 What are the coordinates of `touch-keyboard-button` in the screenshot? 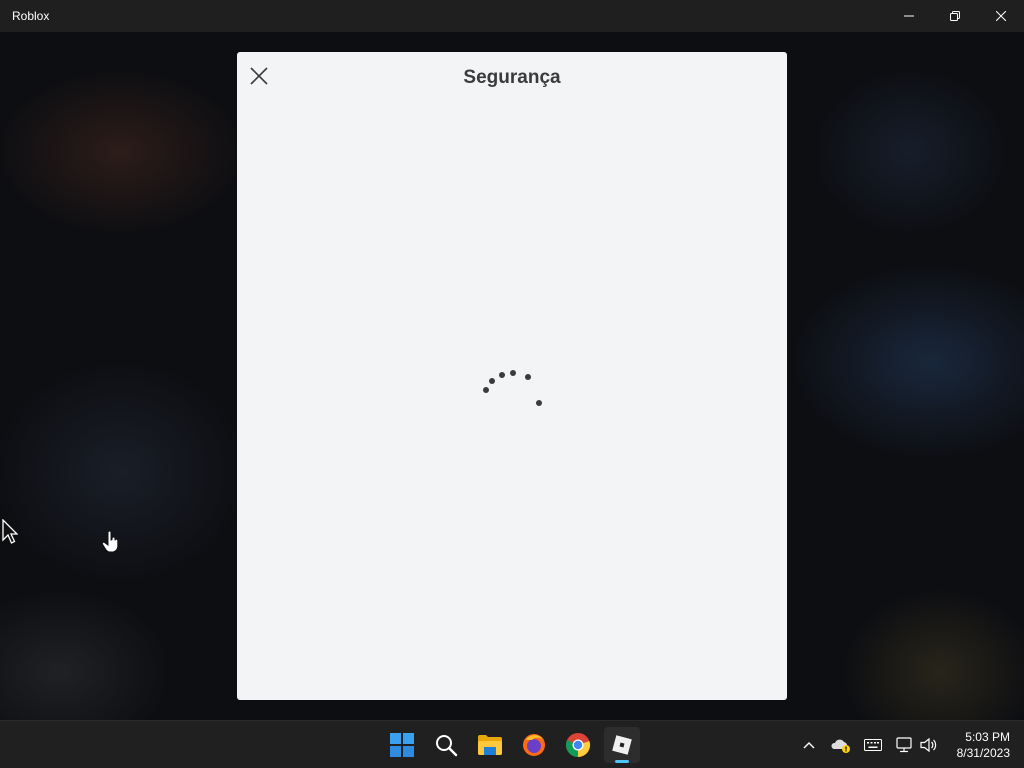 It's located at (873, 745).